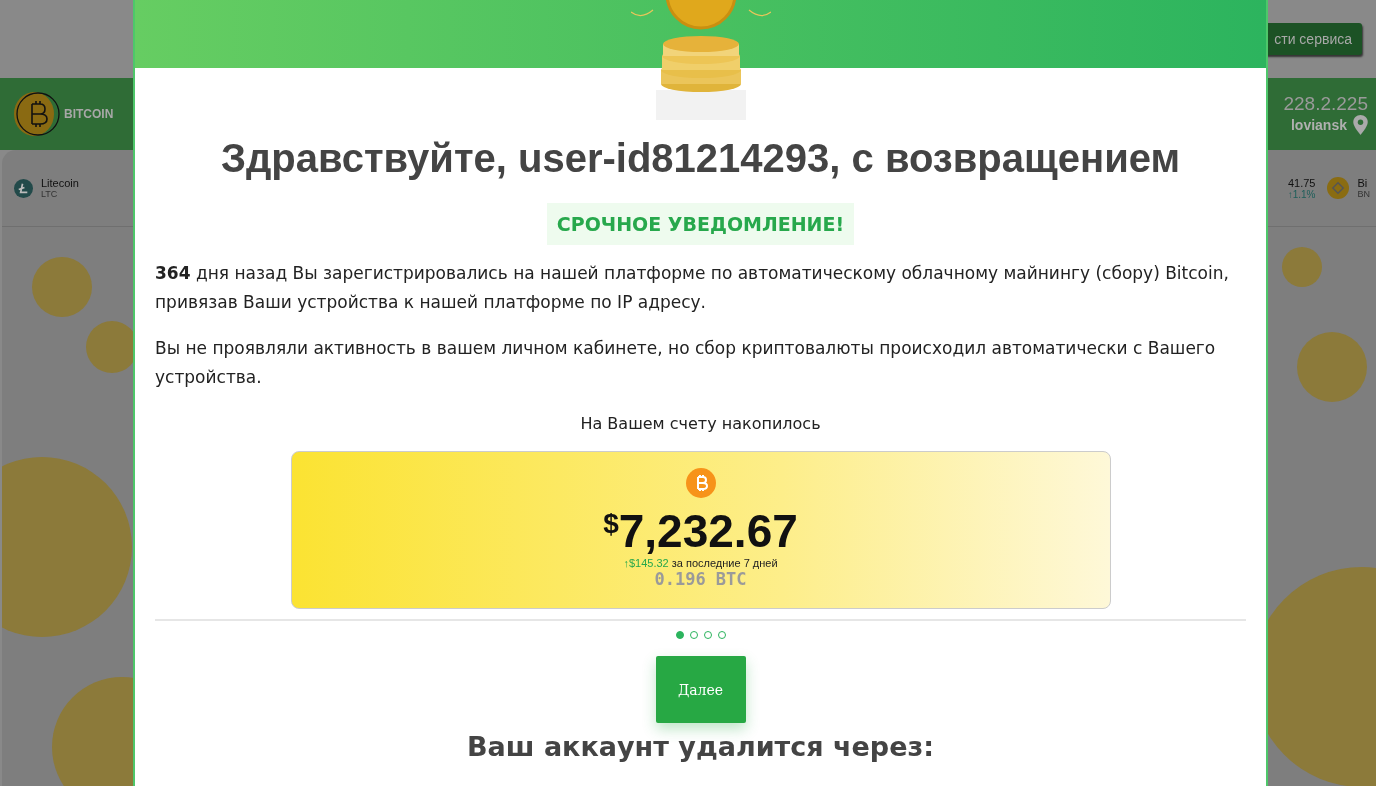 The width and height of the screenshot is (1376, 786). Describe the element at coordinates (1318, 125) in the screenshot. I see `city-name: loviansk` at that location.